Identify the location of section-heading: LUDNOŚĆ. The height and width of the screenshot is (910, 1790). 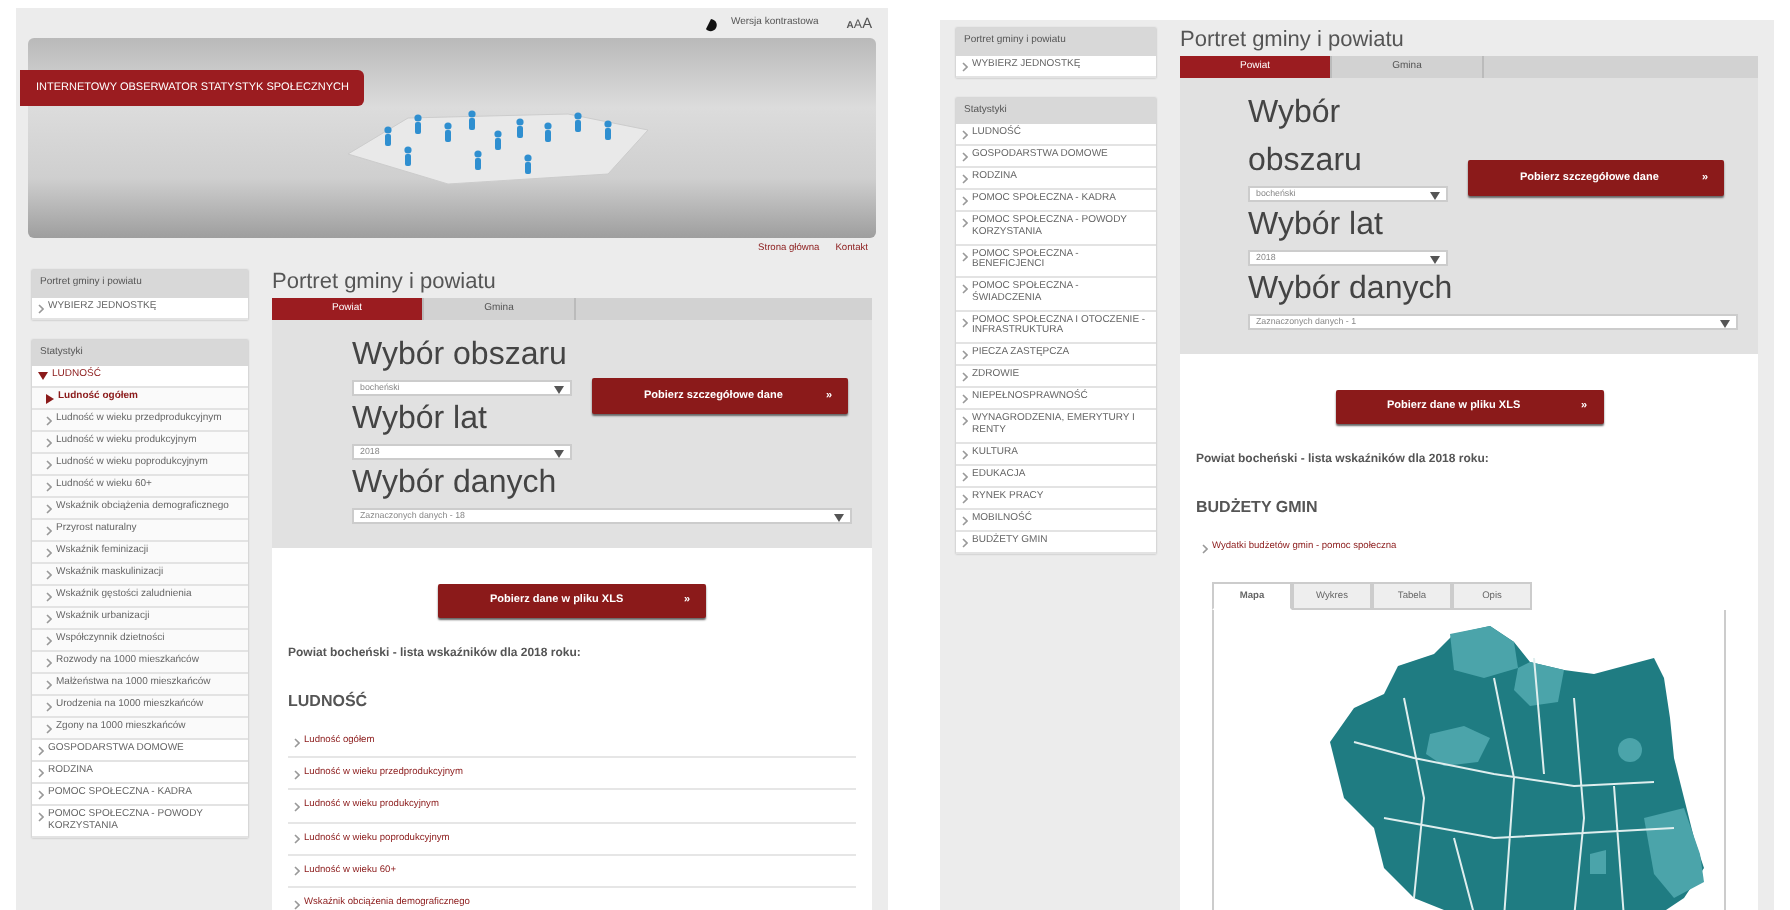
(329, 702).